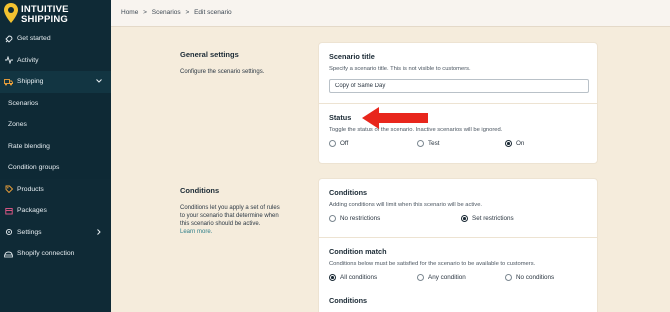 The width and height of the screenshot is (670, 312). Describe the element at coordinates (11, 13) in the screenshot. I see `location-pin-icon` at that location.